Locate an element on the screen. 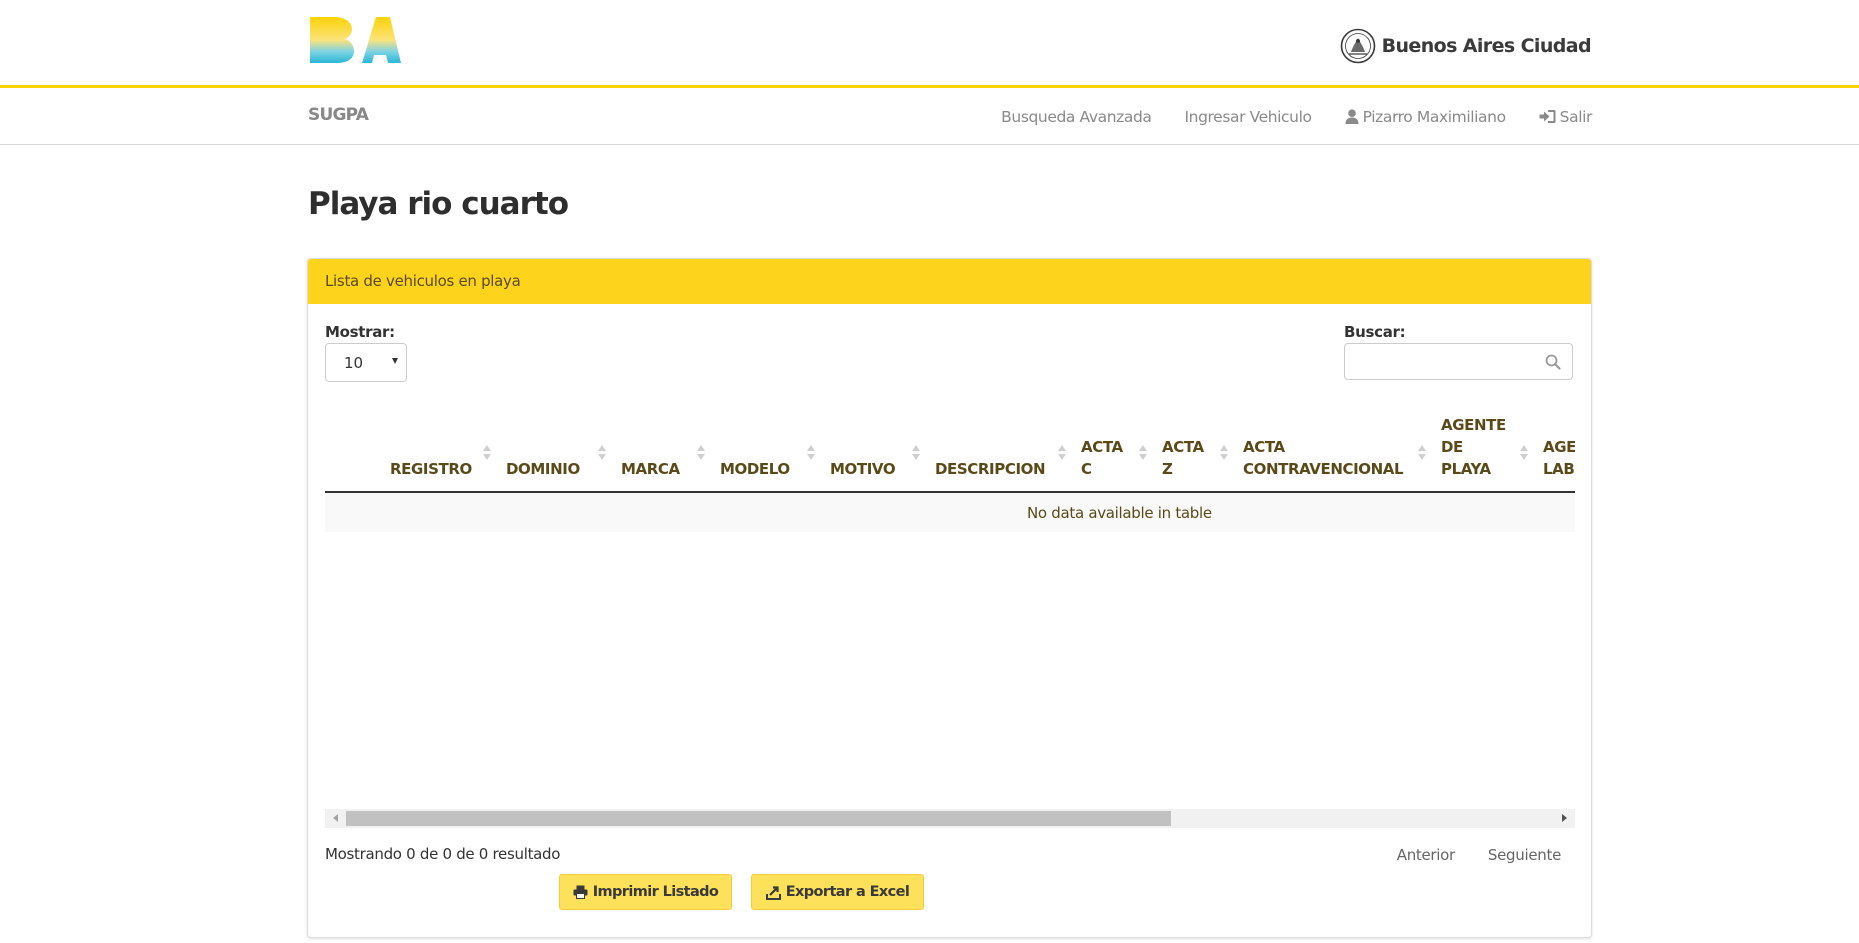  search-label: Buscar: is located at coordinates (1375, 332).